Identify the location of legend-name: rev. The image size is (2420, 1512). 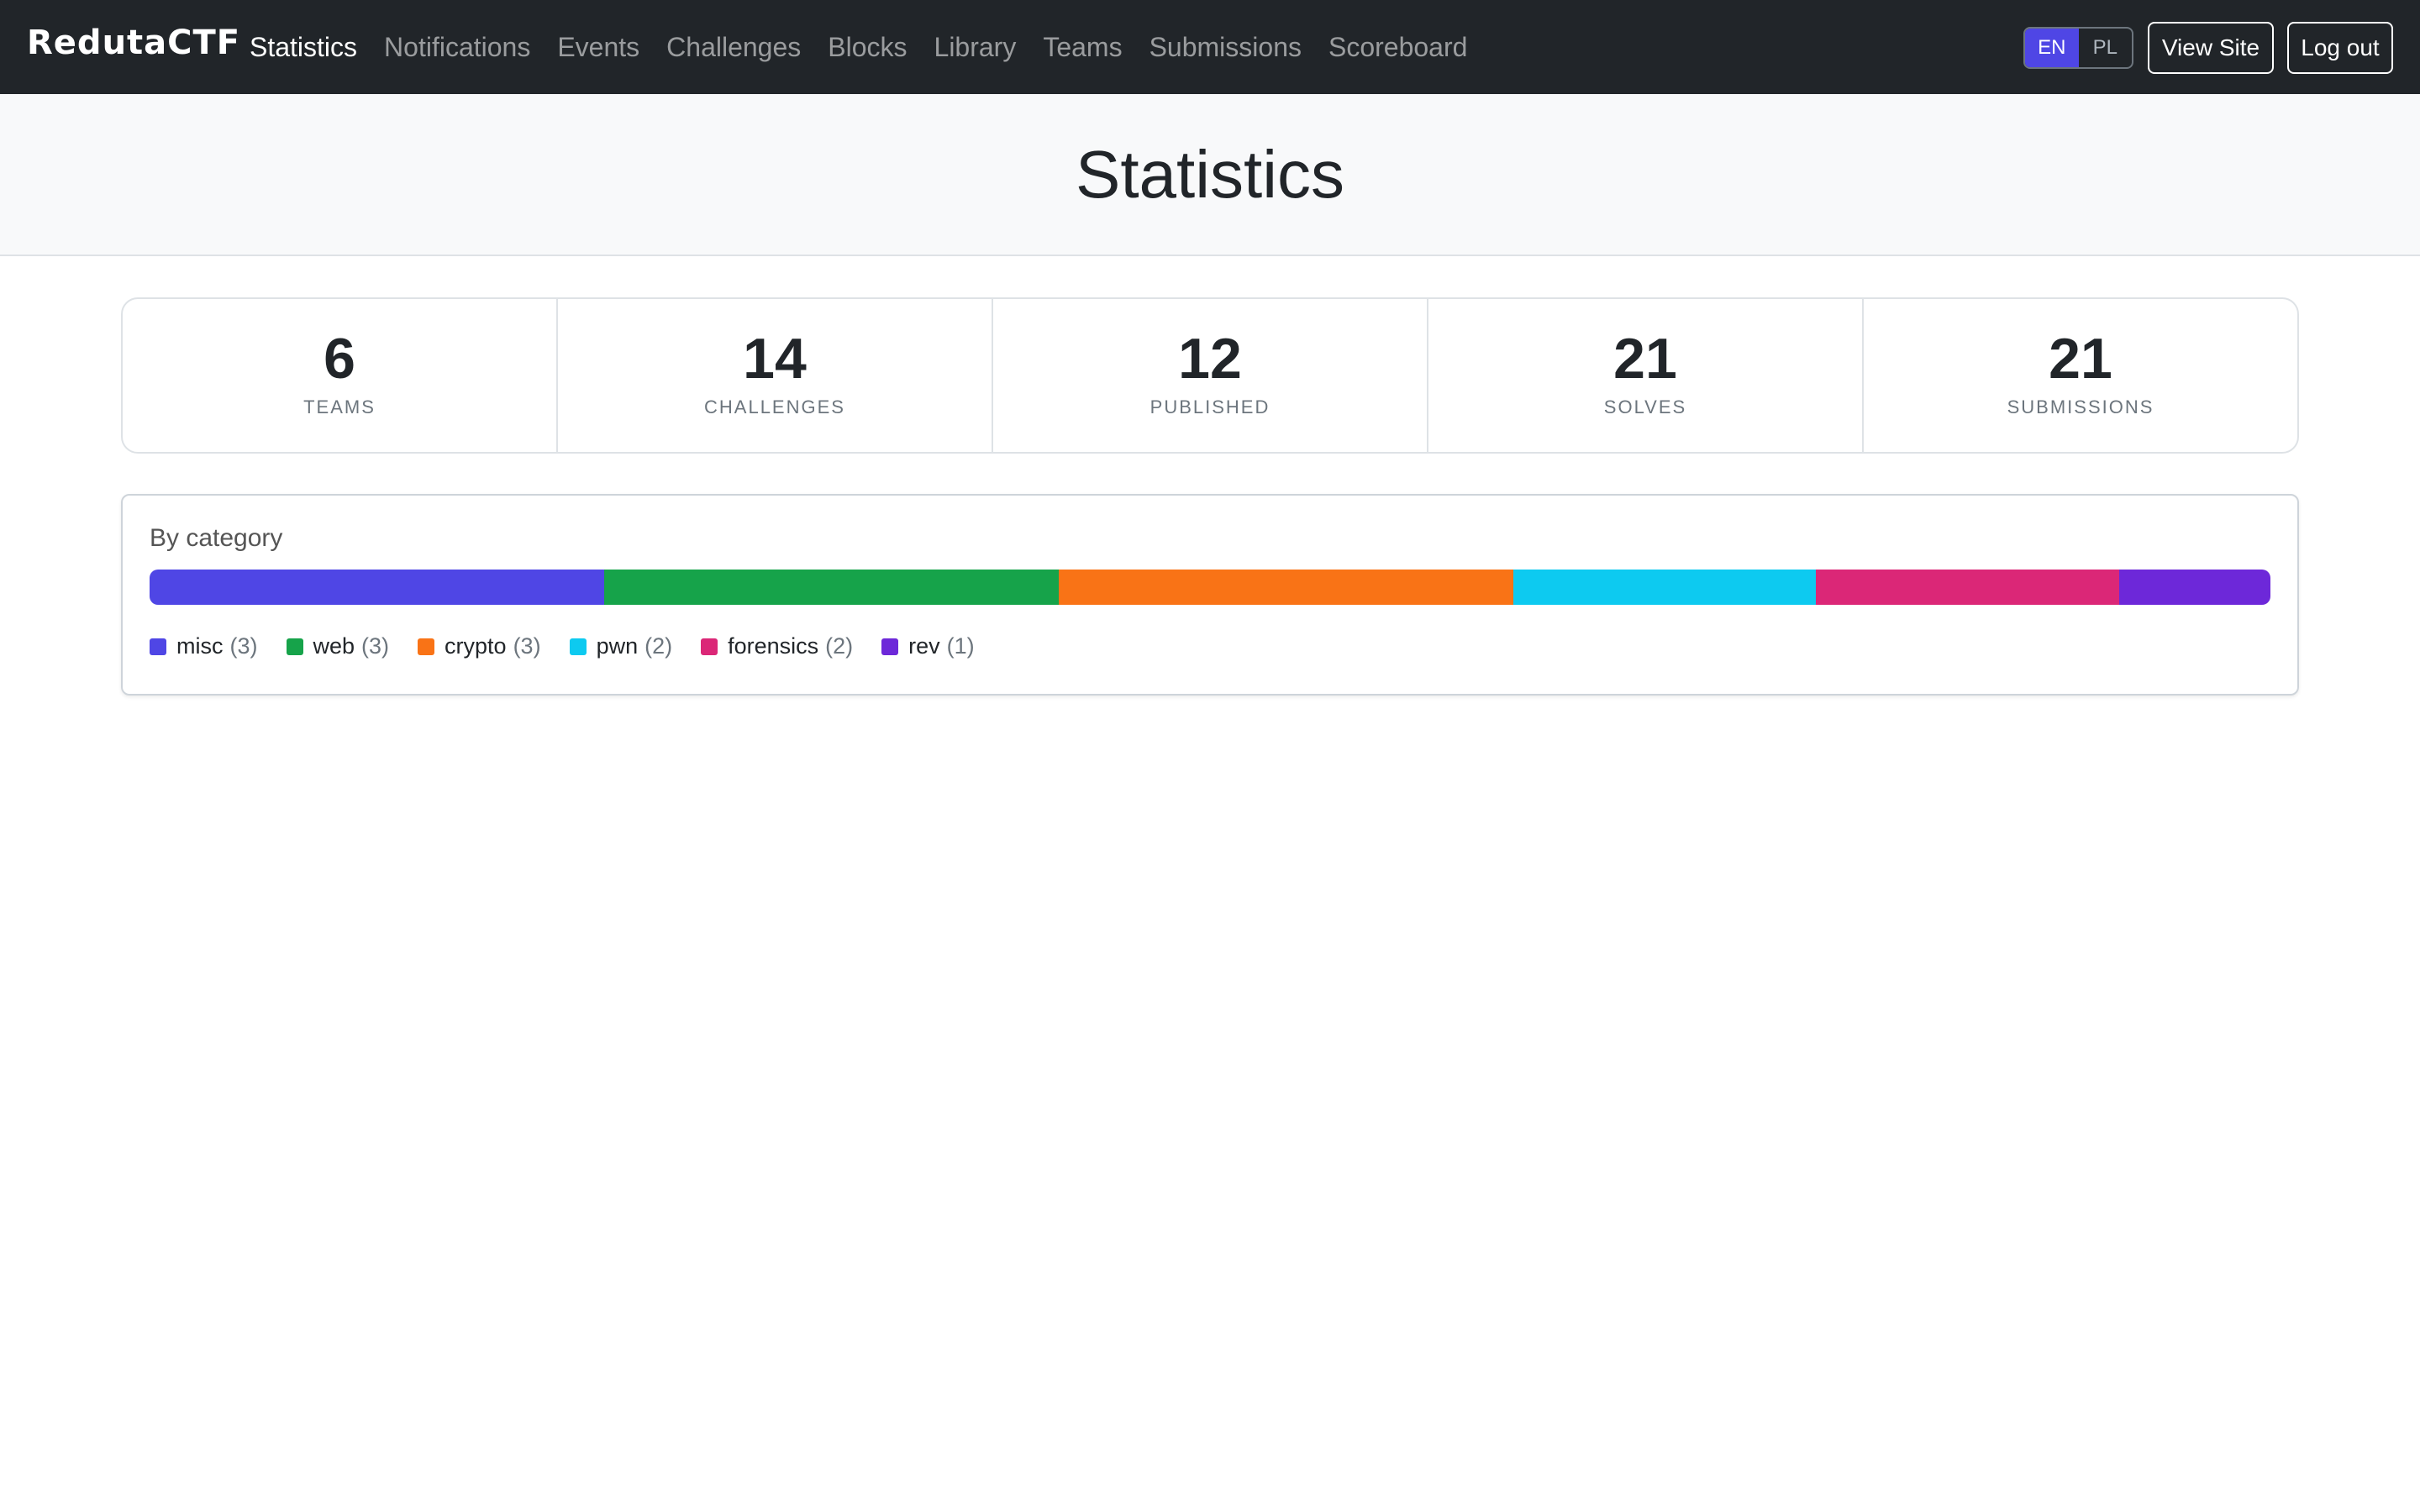
(924, 646).